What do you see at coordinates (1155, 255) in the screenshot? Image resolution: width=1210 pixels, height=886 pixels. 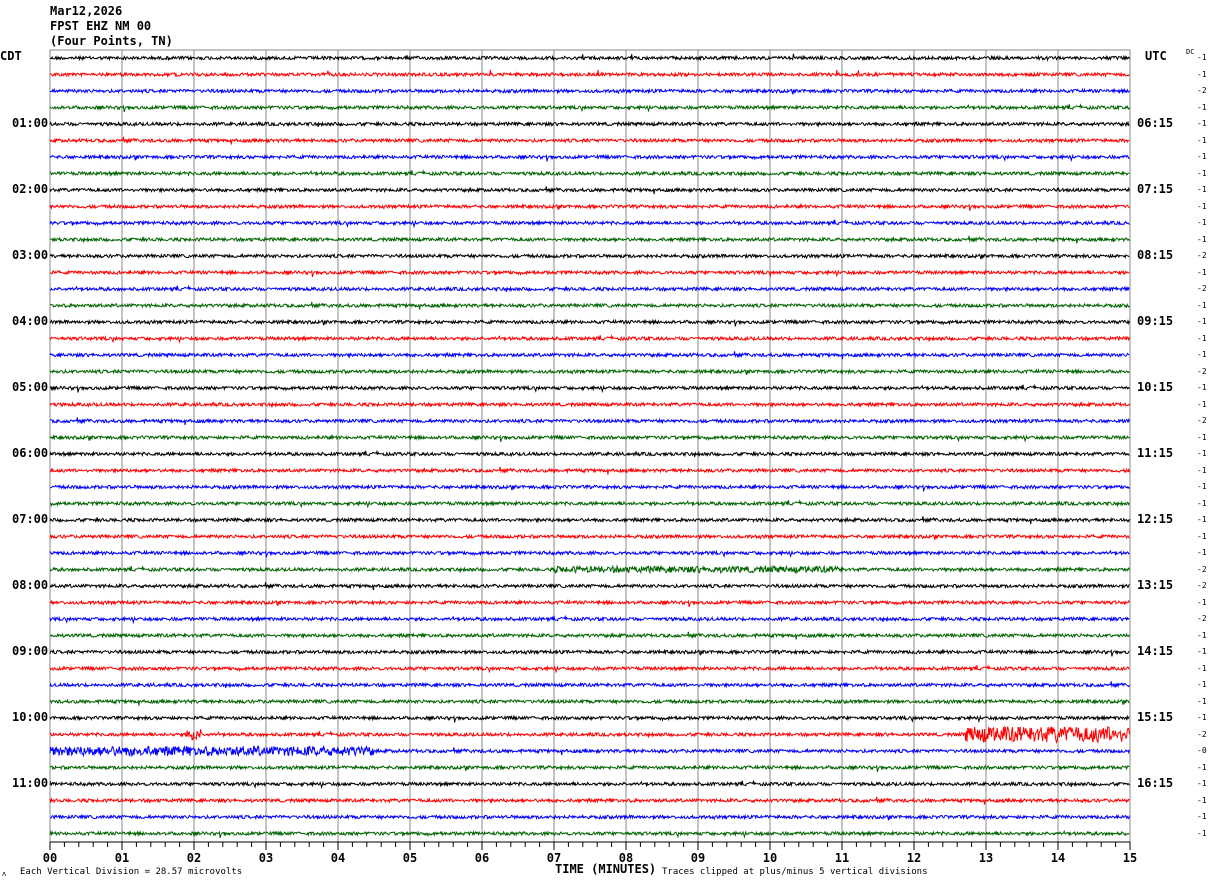 I see `utc-hour-label: 08:15` at bounding box center [1155, 255].